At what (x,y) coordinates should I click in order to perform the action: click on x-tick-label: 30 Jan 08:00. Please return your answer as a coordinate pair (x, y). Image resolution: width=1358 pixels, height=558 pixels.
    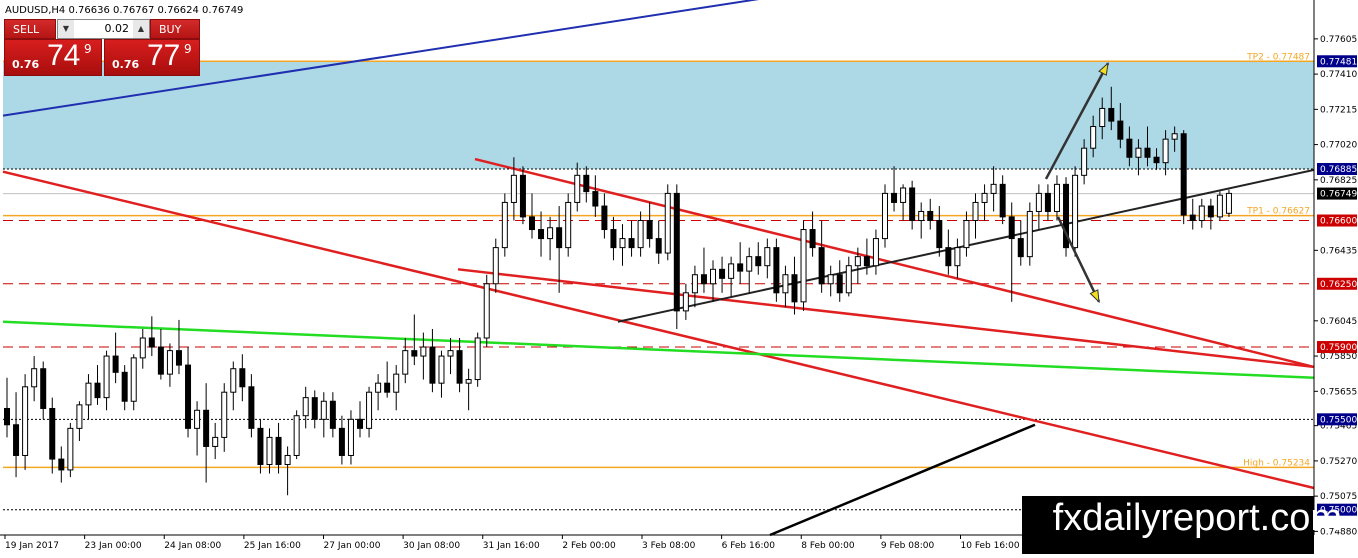
    Looking at the image, I should click on (431, 546).